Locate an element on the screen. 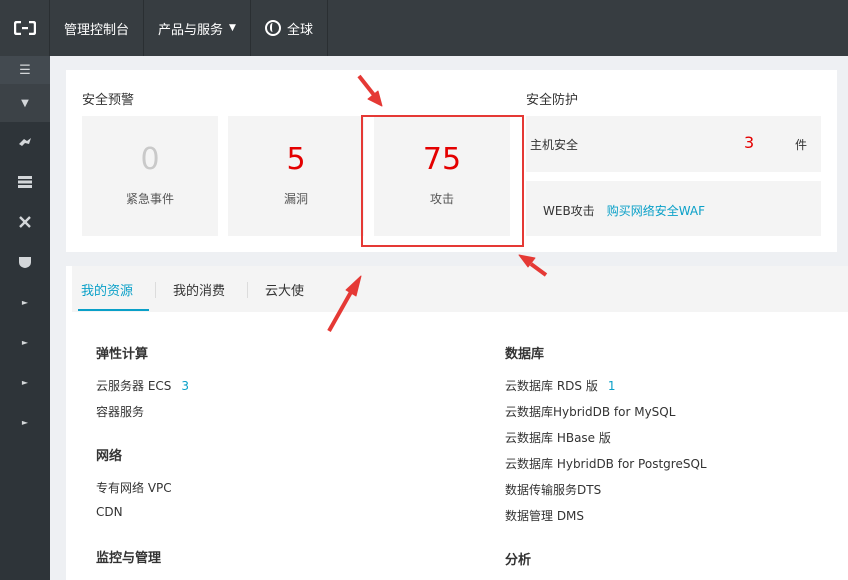 The width and height of the screenshot is (848, 580). annotation-arrow-right is located at coordinates (533, 265).